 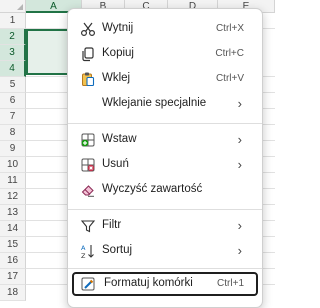 I want to click on row-header-11: 11, so click(x=13, y=181).